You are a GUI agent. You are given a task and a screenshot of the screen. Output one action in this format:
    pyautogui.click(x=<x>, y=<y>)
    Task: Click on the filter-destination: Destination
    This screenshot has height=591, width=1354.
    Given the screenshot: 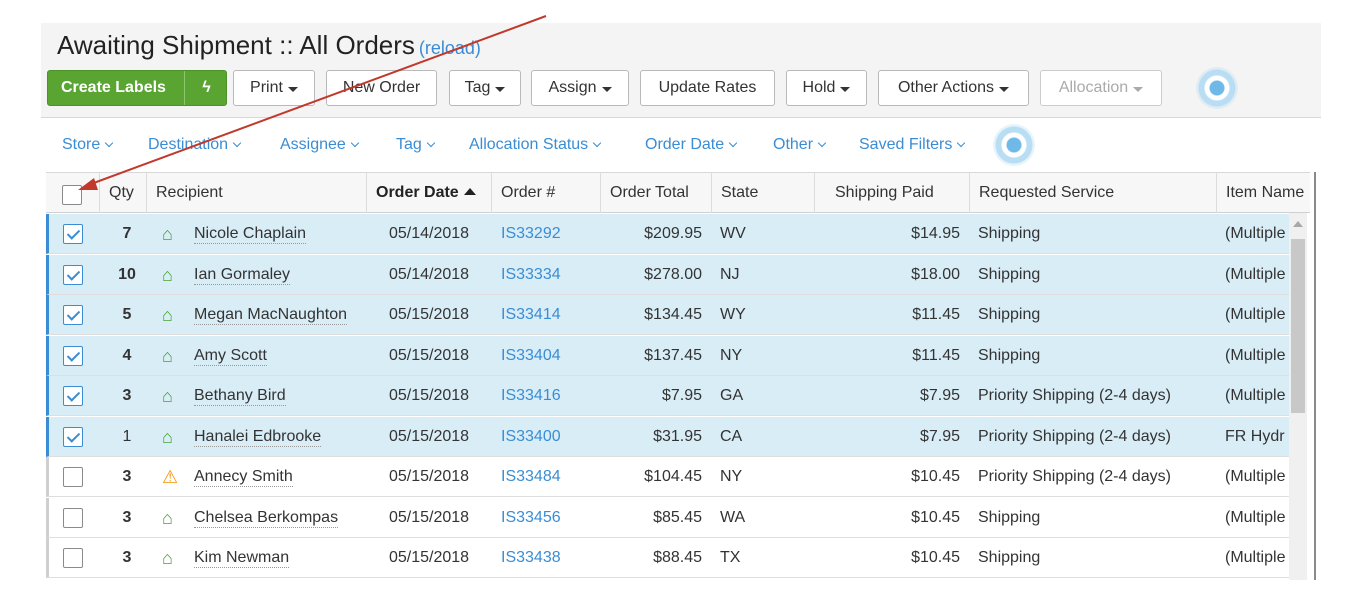 What is the action you would take?
    pyautogui.click(x=195, y=145)
    